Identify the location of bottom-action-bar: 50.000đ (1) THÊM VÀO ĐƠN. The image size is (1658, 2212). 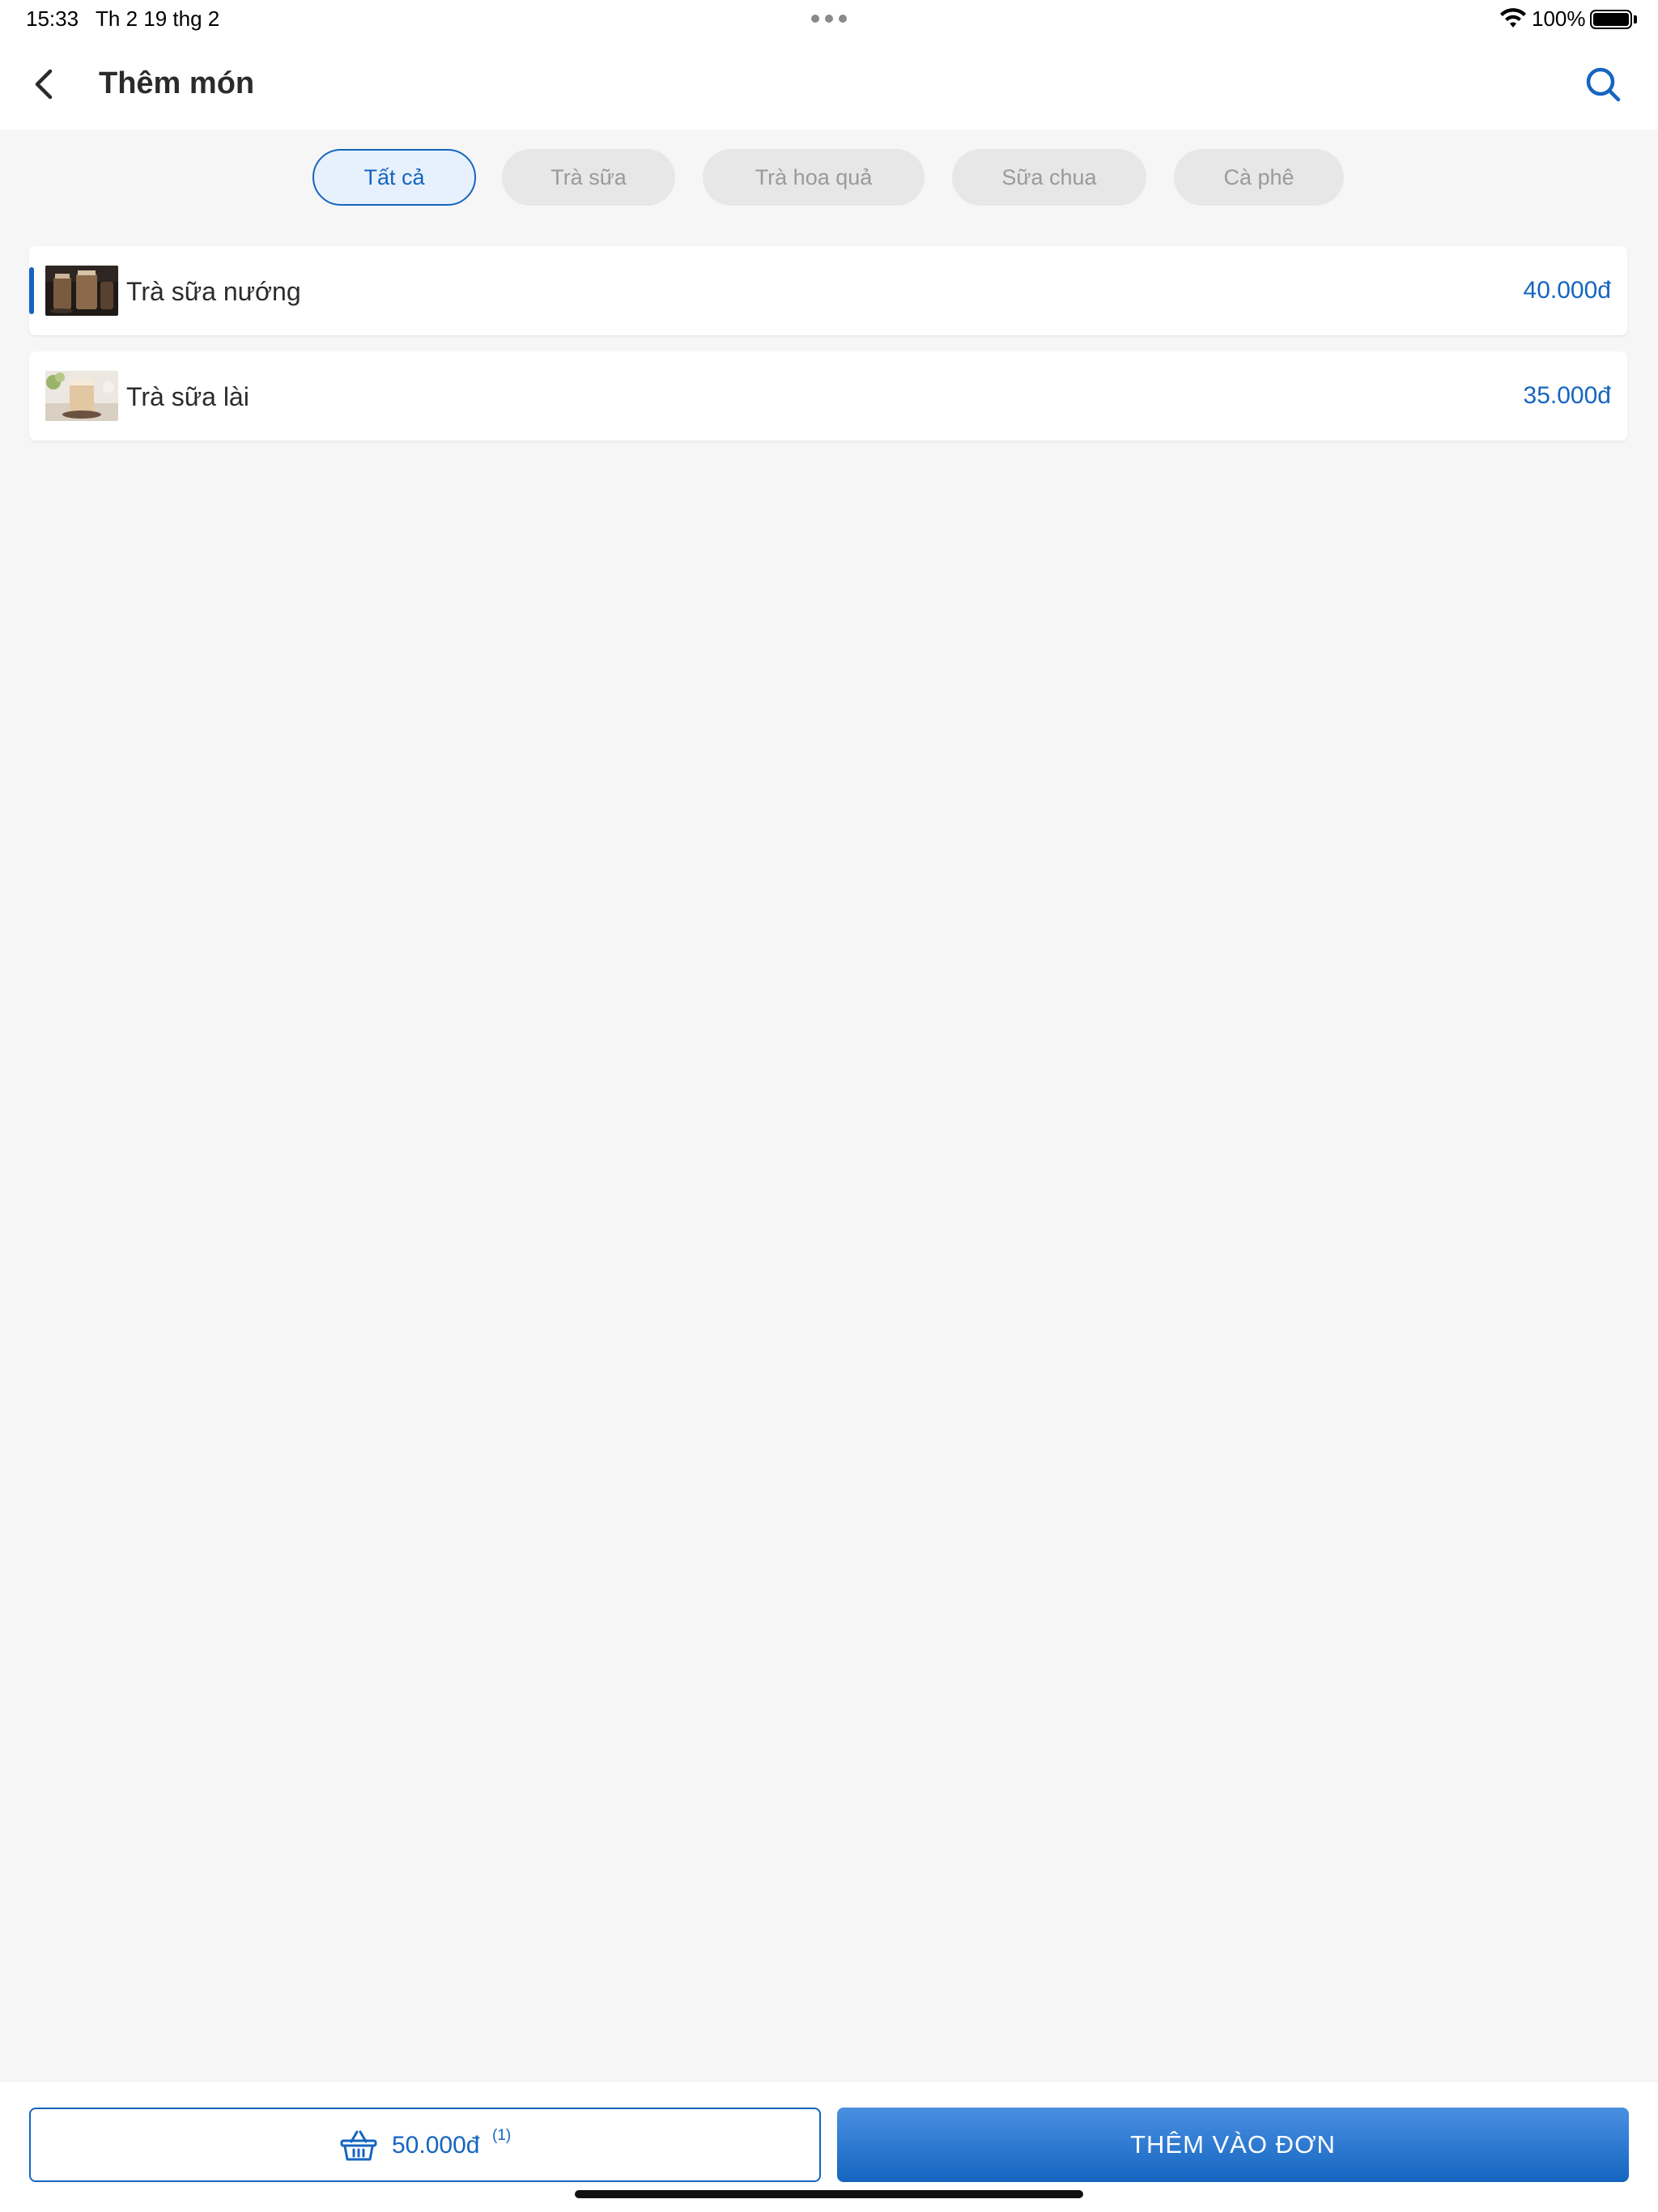
(829, 2147).